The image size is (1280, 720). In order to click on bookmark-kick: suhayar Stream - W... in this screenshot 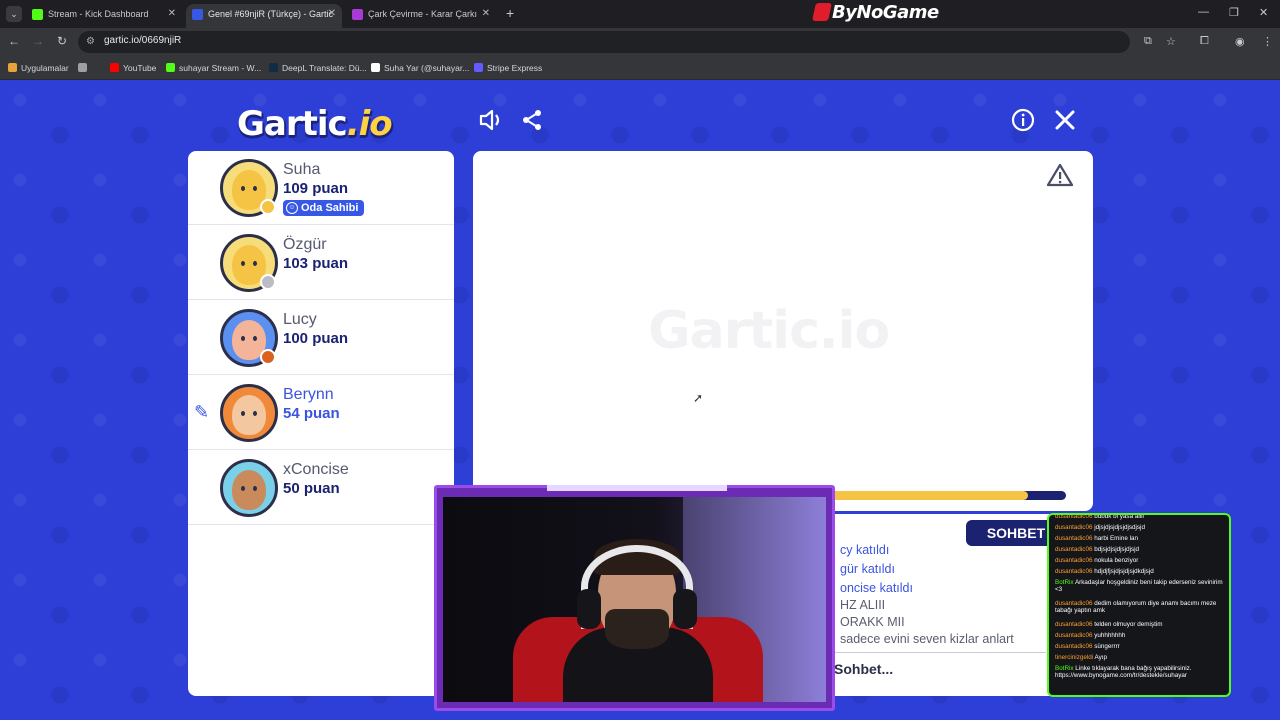, I will do `click(213, 69)`.